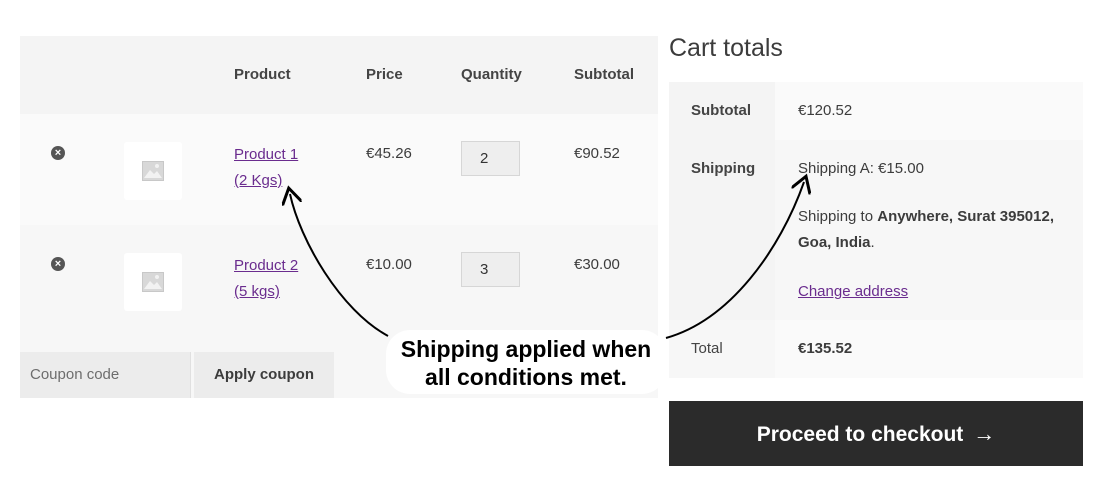 This screenshot has width=1106, height=494. I want to click on product-link: Product 2 (5 kgs), so click(266, 279).